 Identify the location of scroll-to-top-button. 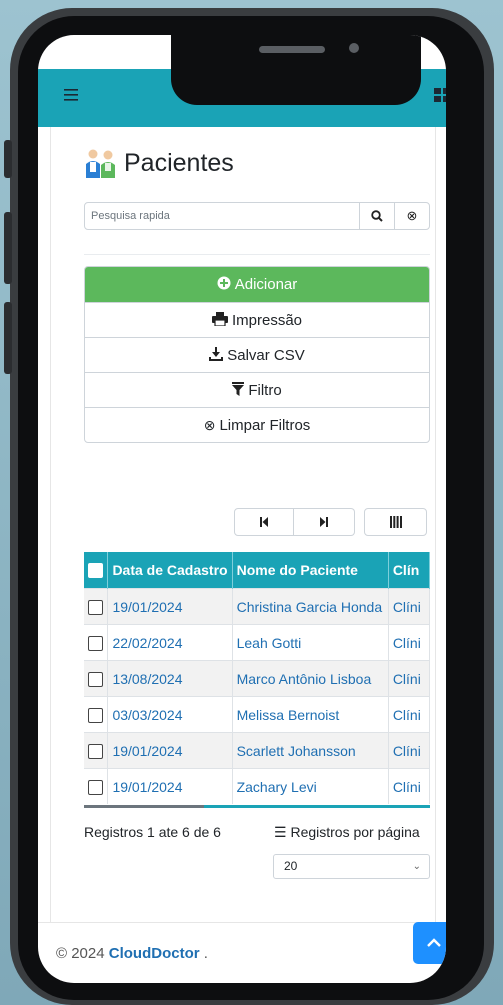
(429, 943).